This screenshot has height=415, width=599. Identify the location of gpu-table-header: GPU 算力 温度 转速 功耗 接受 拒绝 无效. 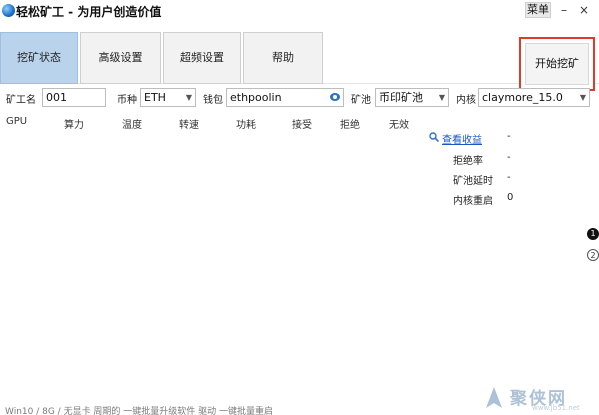
(299, 123).